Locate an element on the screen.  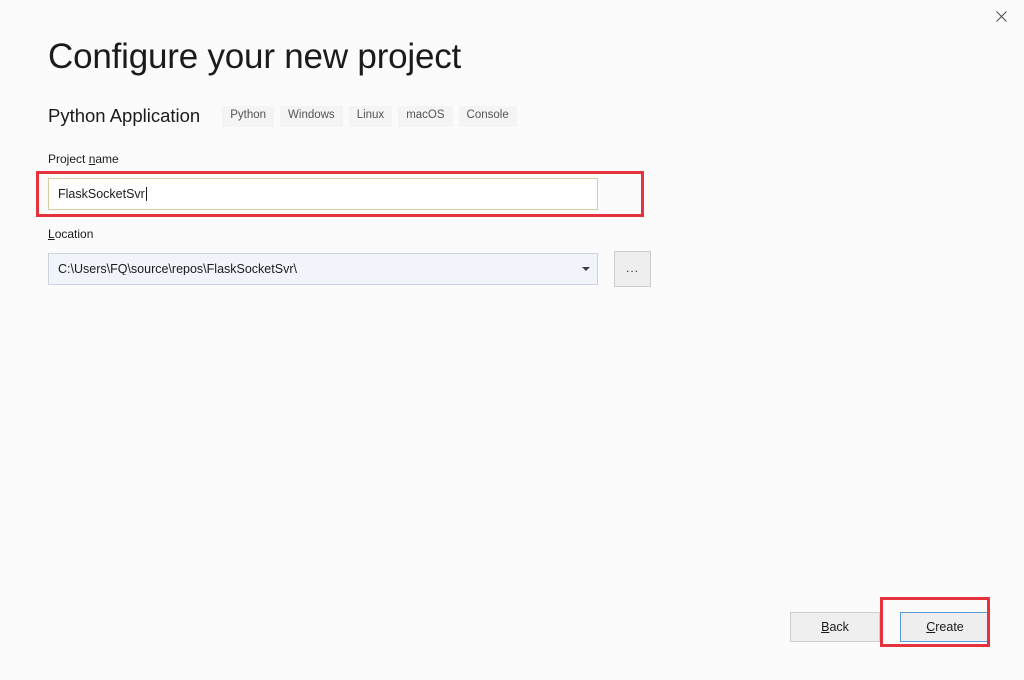
accelerator-letter: C is located at coordinates (931, 626).